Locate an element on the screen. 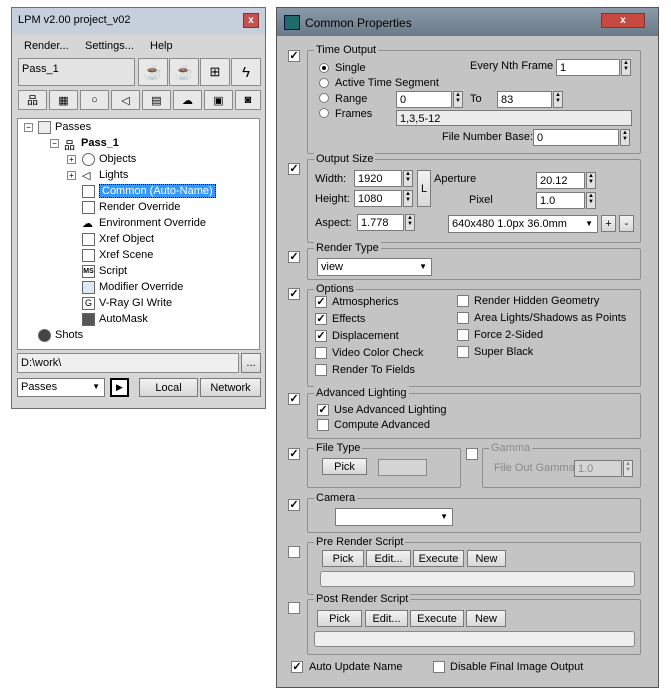 Image resolution: width=671 pixels, height=695 pixels. expand-objects-toggle: + is located at coordinates (71, 159).